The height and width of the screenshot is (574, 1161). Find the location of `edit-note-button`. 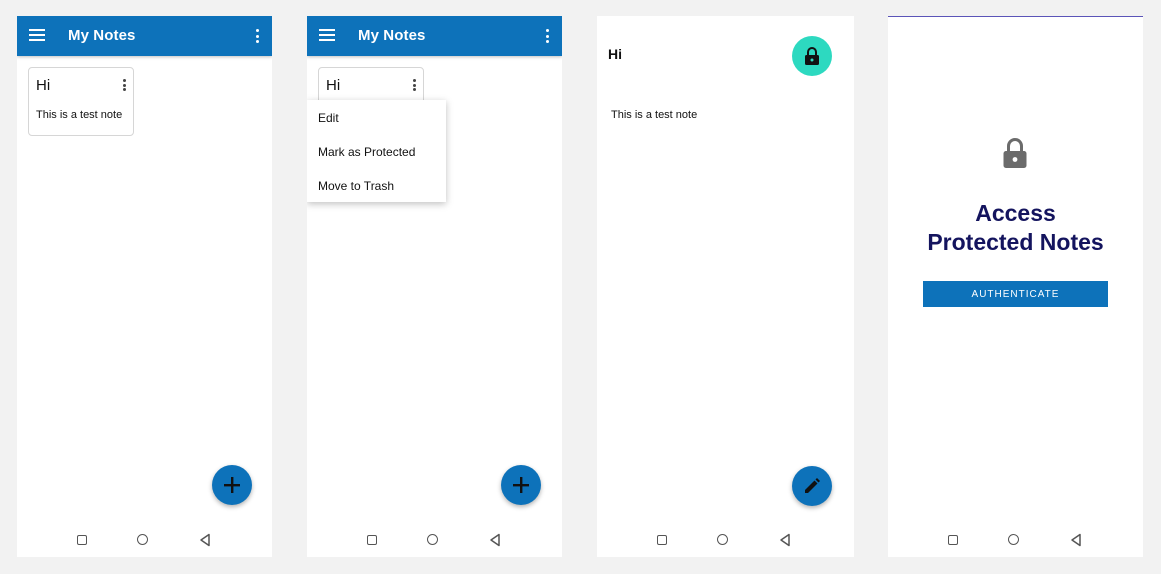

edit-note-button is located at coordinates (812, 486).